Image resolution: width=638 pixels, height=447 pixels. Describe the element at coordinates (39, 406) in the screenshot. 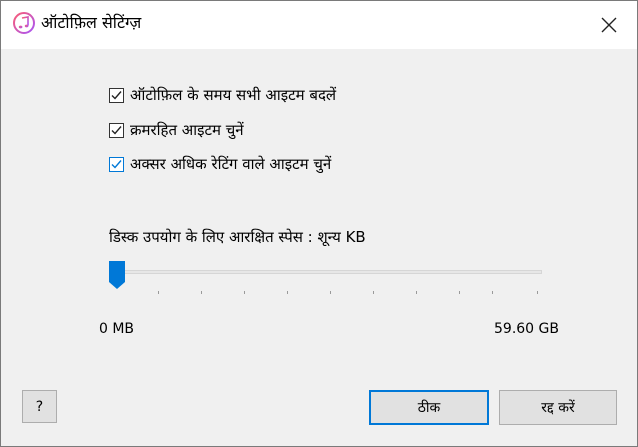

I see `help-button: ?` at that location.